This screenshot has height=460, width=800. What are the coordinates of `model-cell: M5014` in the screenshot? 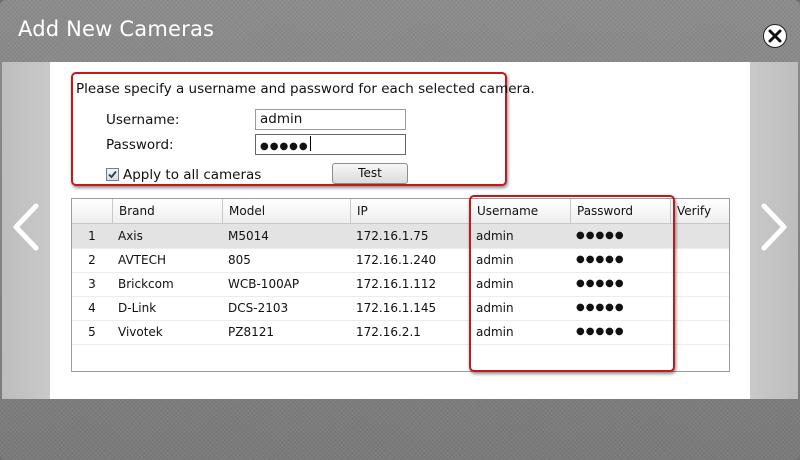 It's located at (248, 236).